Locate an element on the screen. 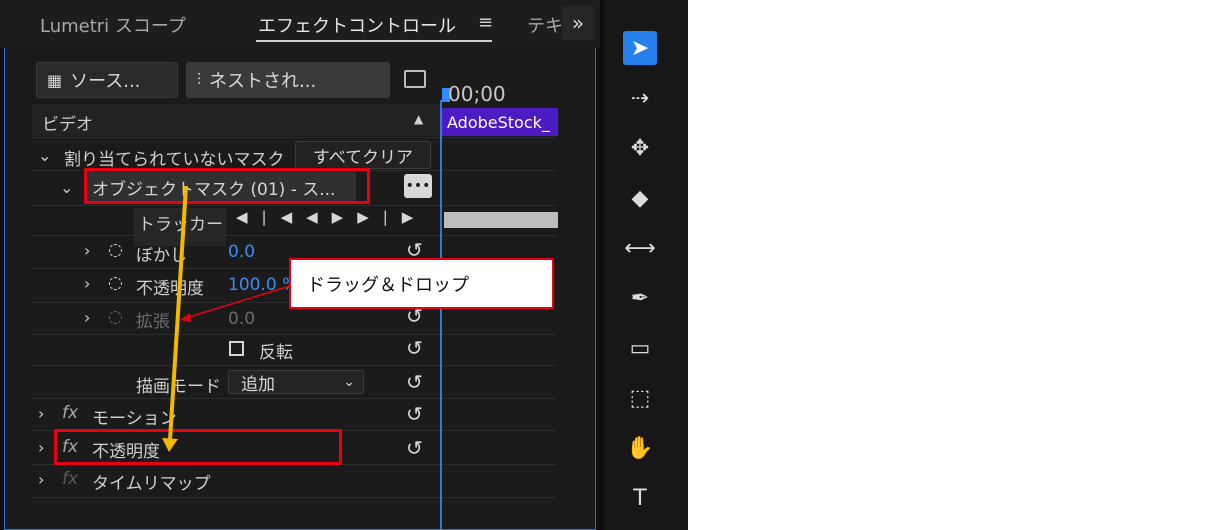  frame-select-tool-icon: ⬚ is located at coordinates (640, 398).